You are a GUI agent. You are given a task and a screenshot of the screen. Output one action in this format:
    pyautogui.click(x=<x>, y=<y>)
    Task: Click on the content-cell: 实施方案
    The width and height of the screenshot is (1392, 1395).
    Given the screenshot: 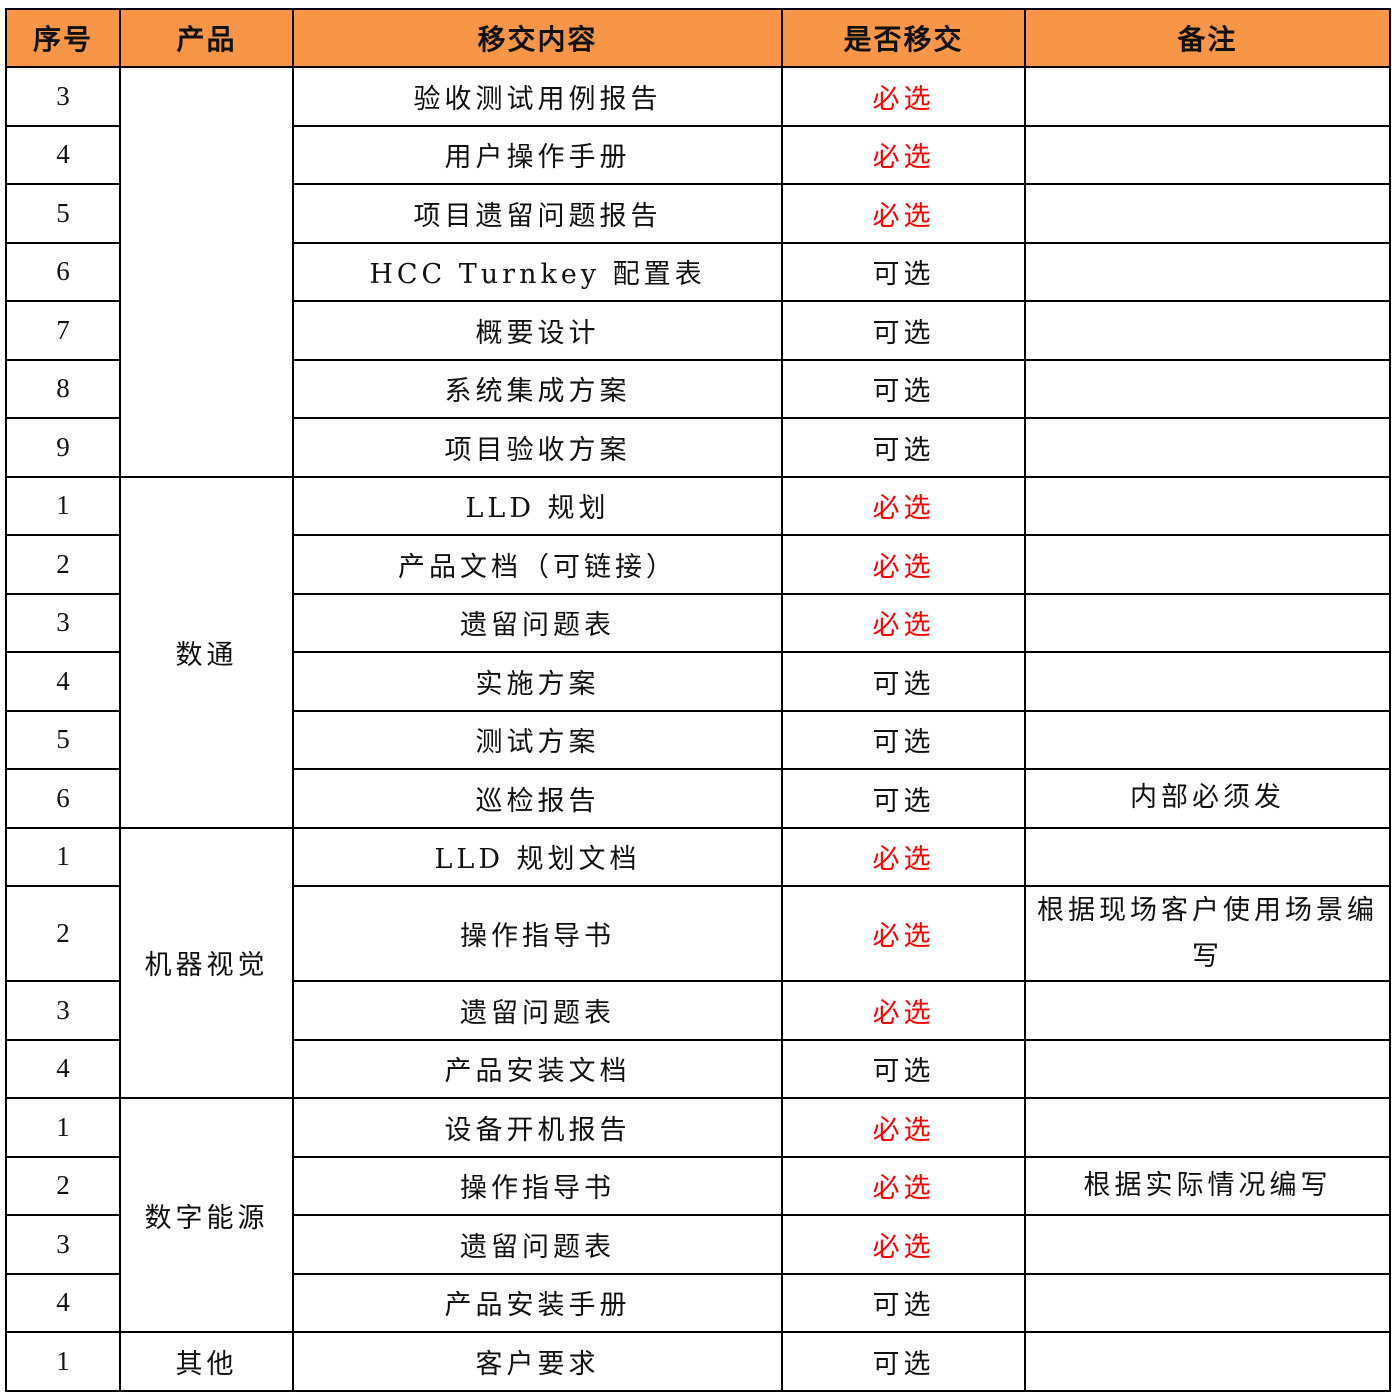 What is the action you would take?
    pyautogui.click(x=537, y=681)
    